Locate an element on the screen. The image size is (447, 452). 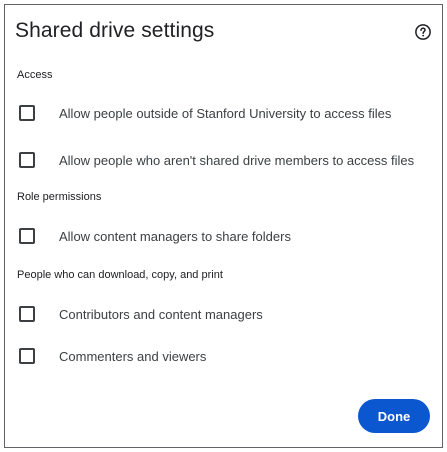
option-label: Contributors and content managers is located at coordinates (161, 314).